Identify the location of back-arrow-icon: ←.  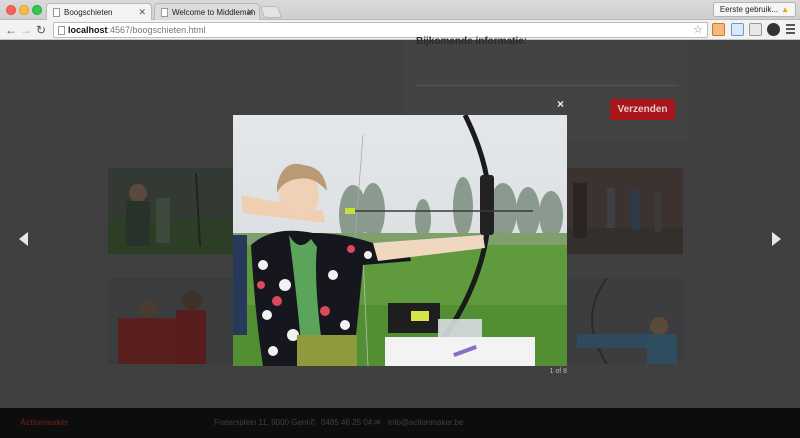
(11, 30).